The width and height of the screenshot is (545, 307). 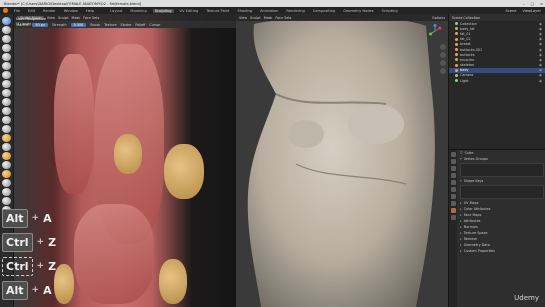 I want to click on menu-help: Help, so click(x=90, y=11).